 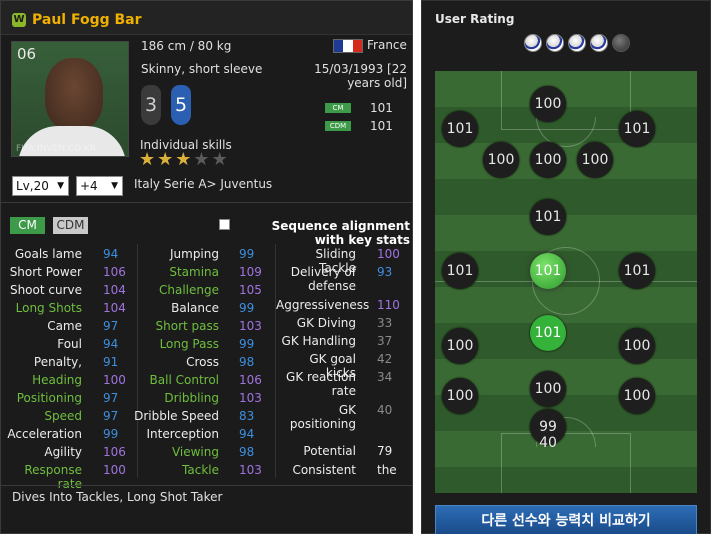 I want to click on pitch-position-lwb: 100, so click(x=460, y=346).